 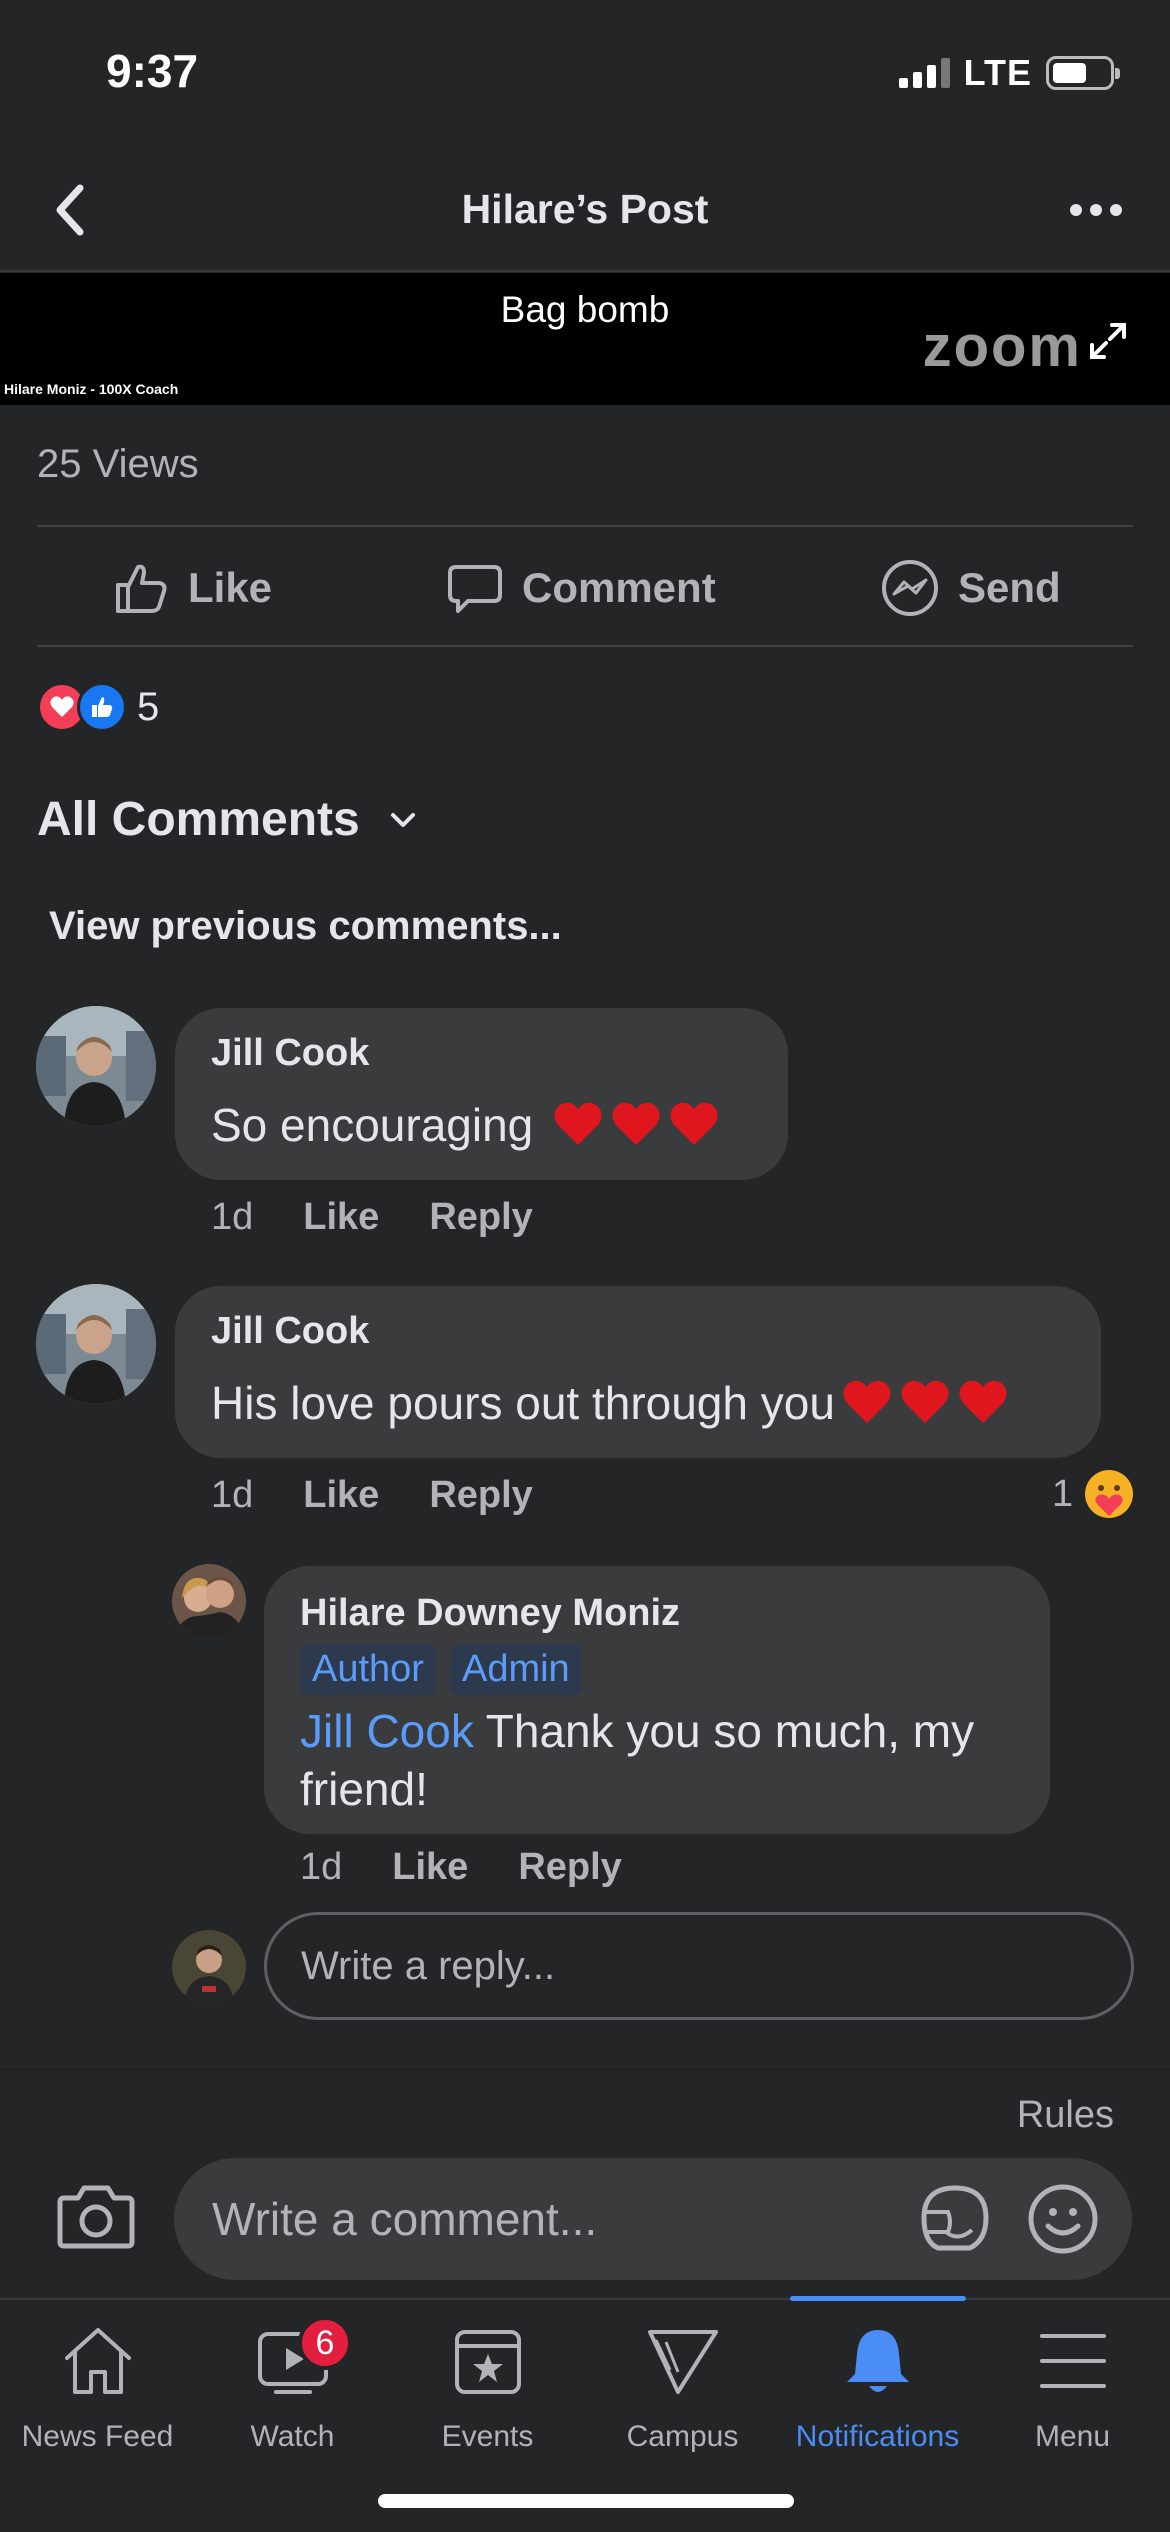 I want to click on fullscreen-button, so click(x=1108, y=341).